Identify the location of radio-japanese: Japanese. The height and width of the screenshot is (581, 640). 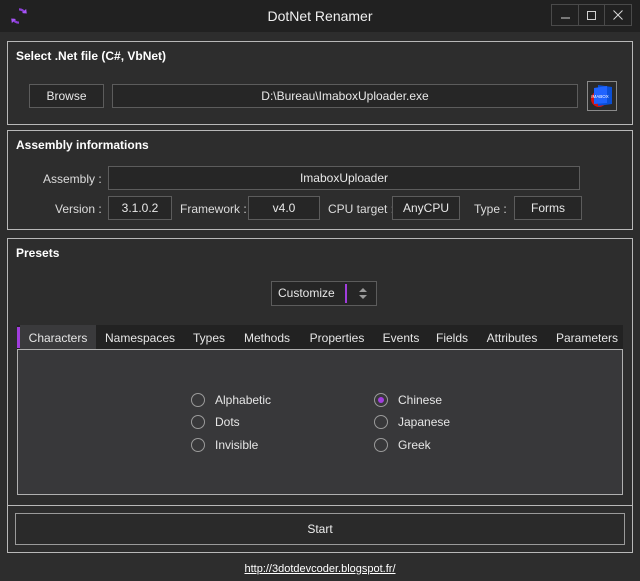
(412, 422).